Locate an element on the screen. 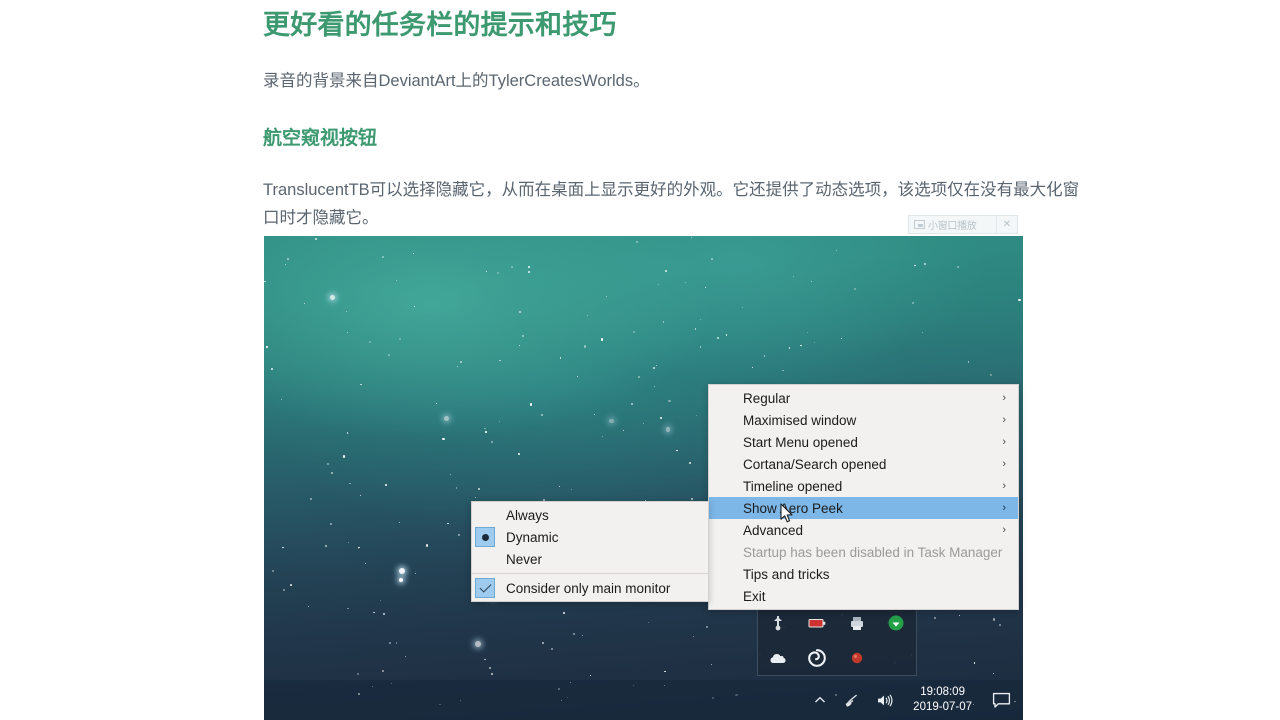 The height and width of the screenshot is (720, 1280). speaker-icon is located at coordinates (885, 700).